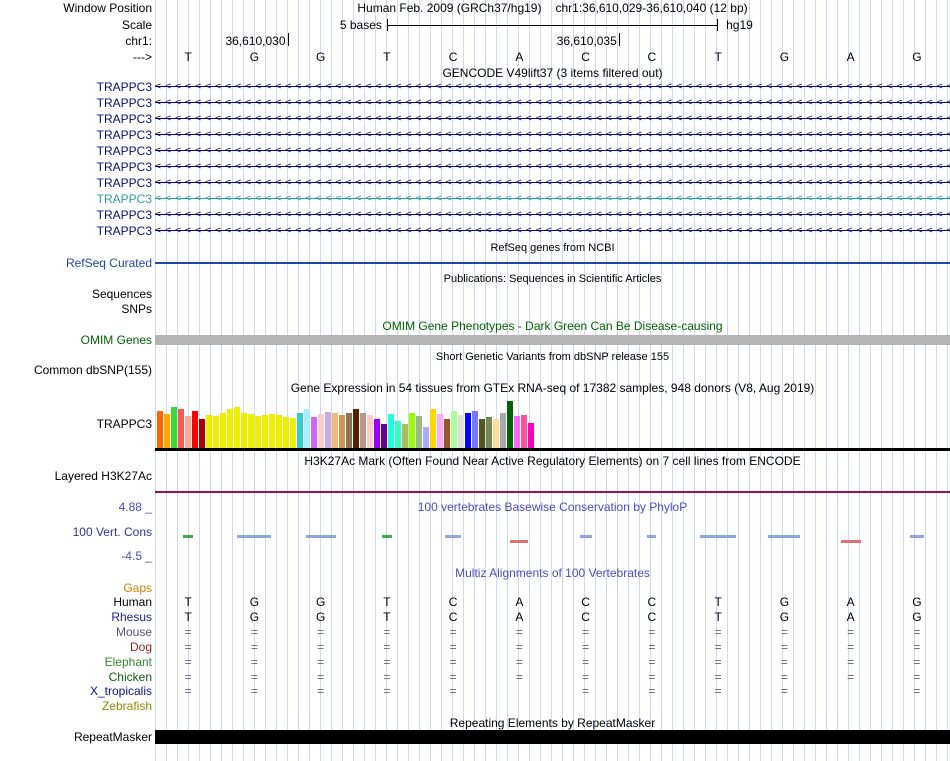  I want to click on species-label-zebrafish: Zebrafish, so click(127, 706).